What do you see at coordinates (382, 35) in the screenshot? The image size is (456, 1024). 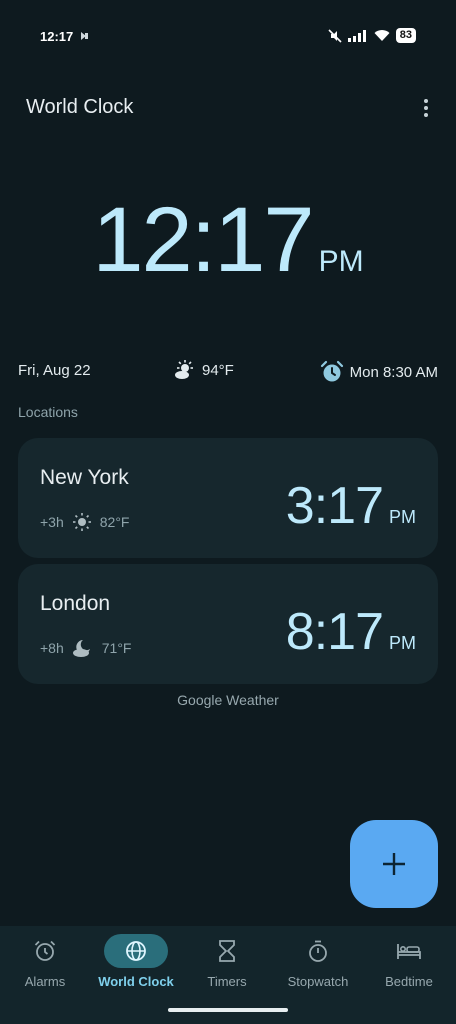 I see `wifi-icon` at bounding box center [382, 35].